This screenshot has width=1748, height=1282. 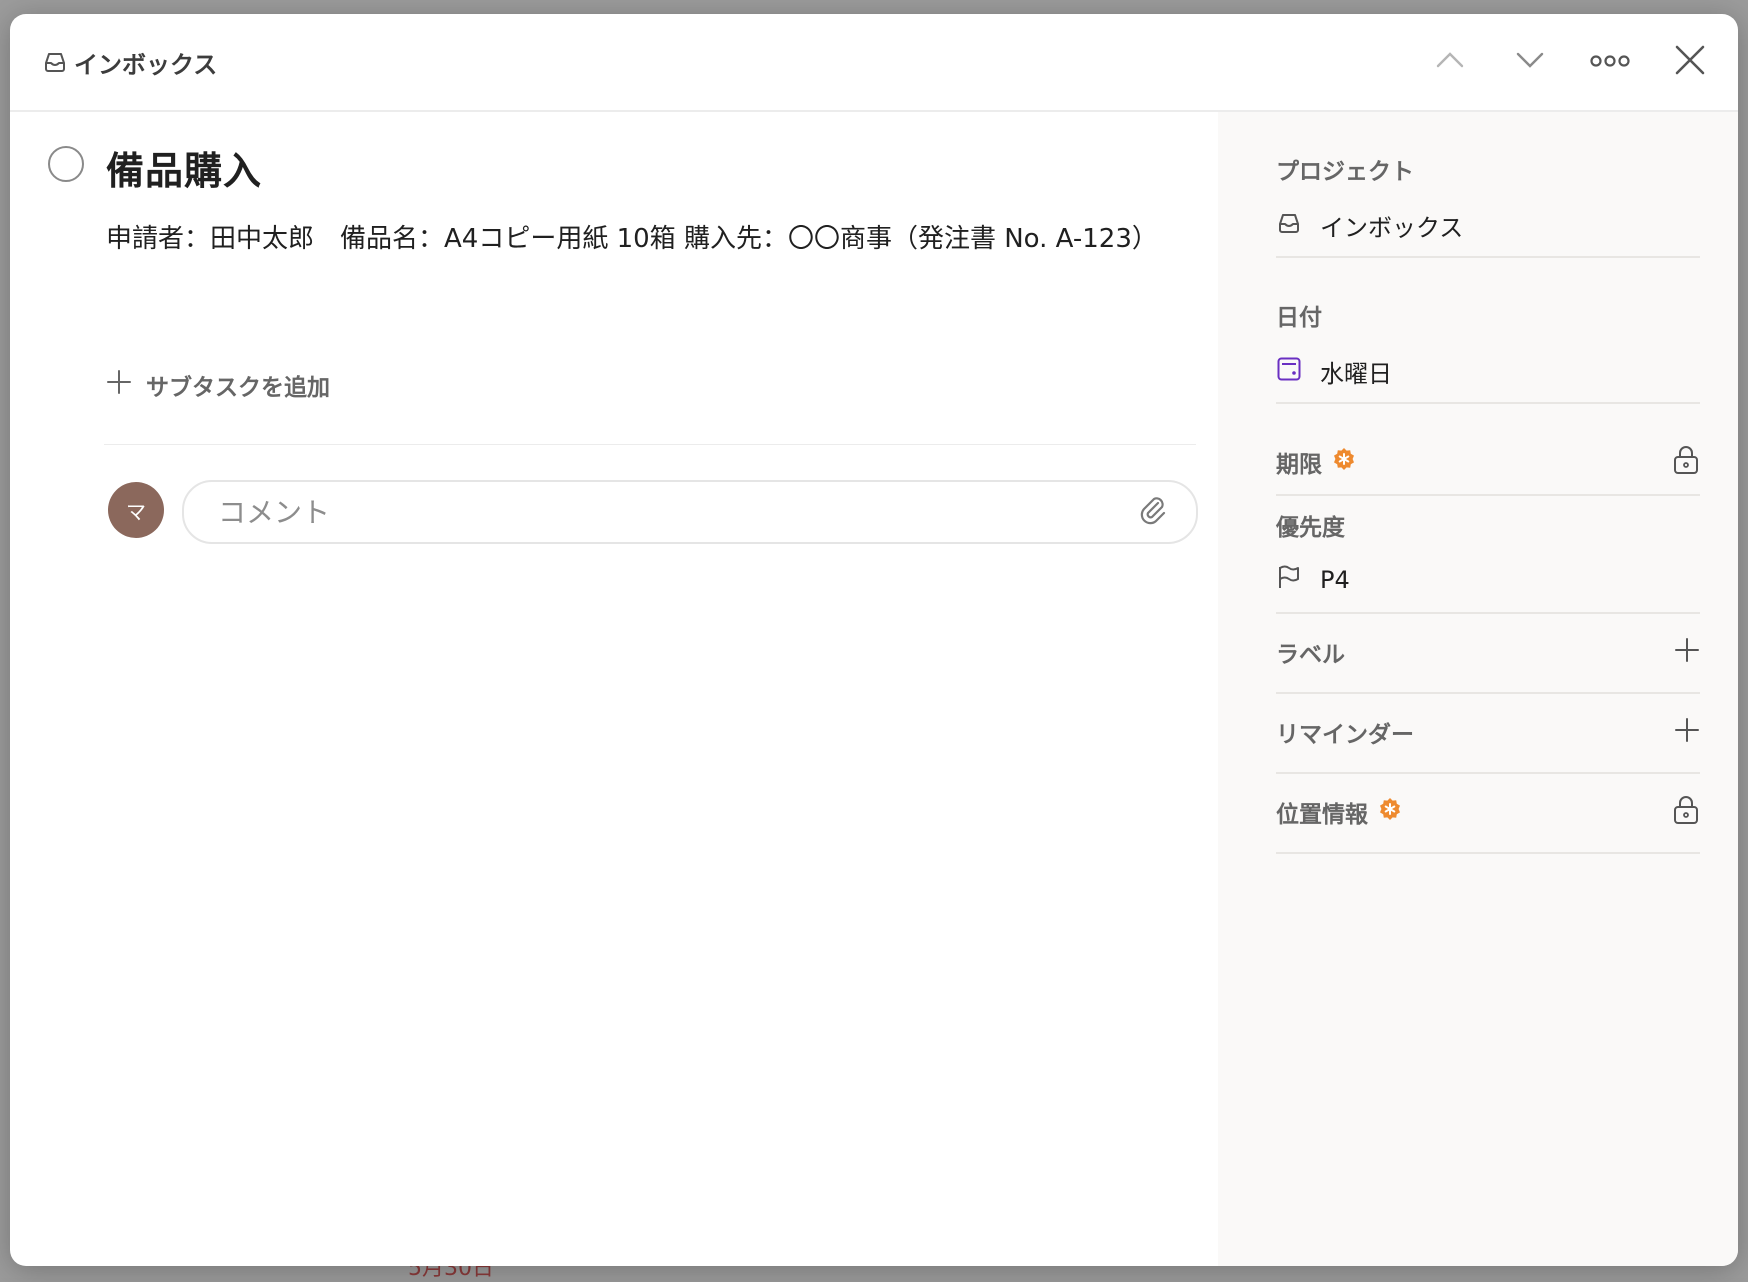 I want to click on labels-row: ラベル, so click(x=1488, y=652).